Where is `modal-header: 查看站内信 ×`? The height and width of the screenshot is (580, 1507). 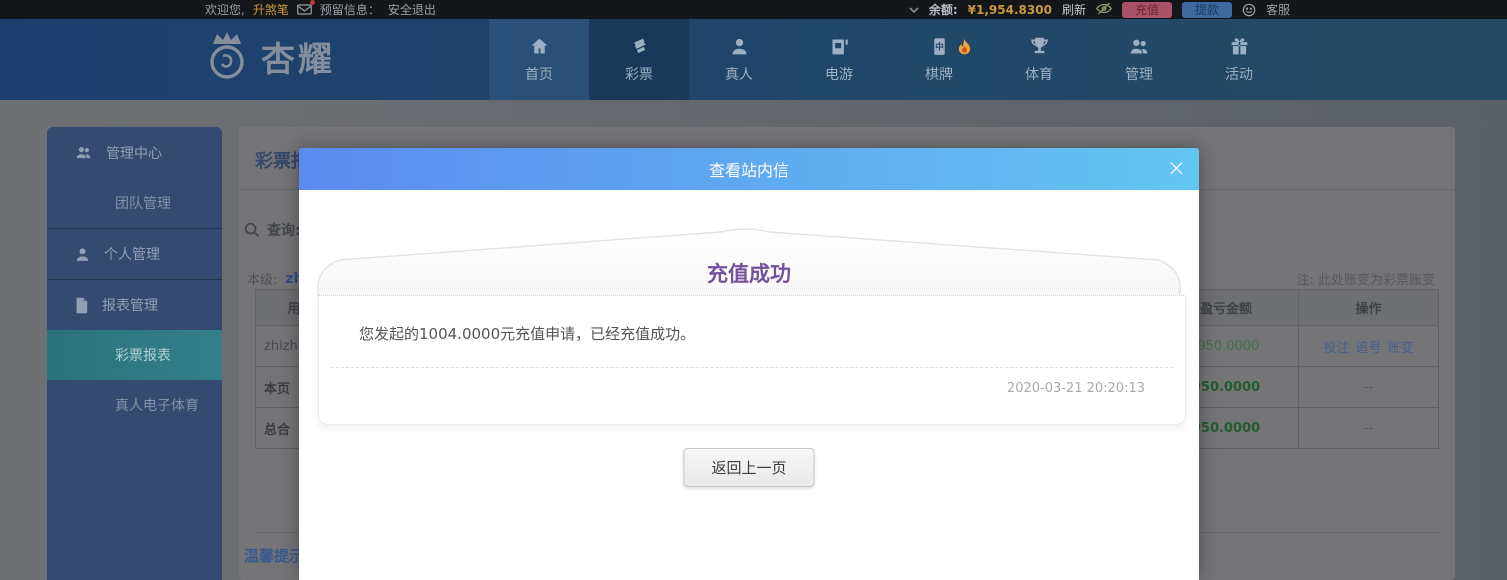
modal-header: 查看站内信 × is located at coordinates (749, 169).